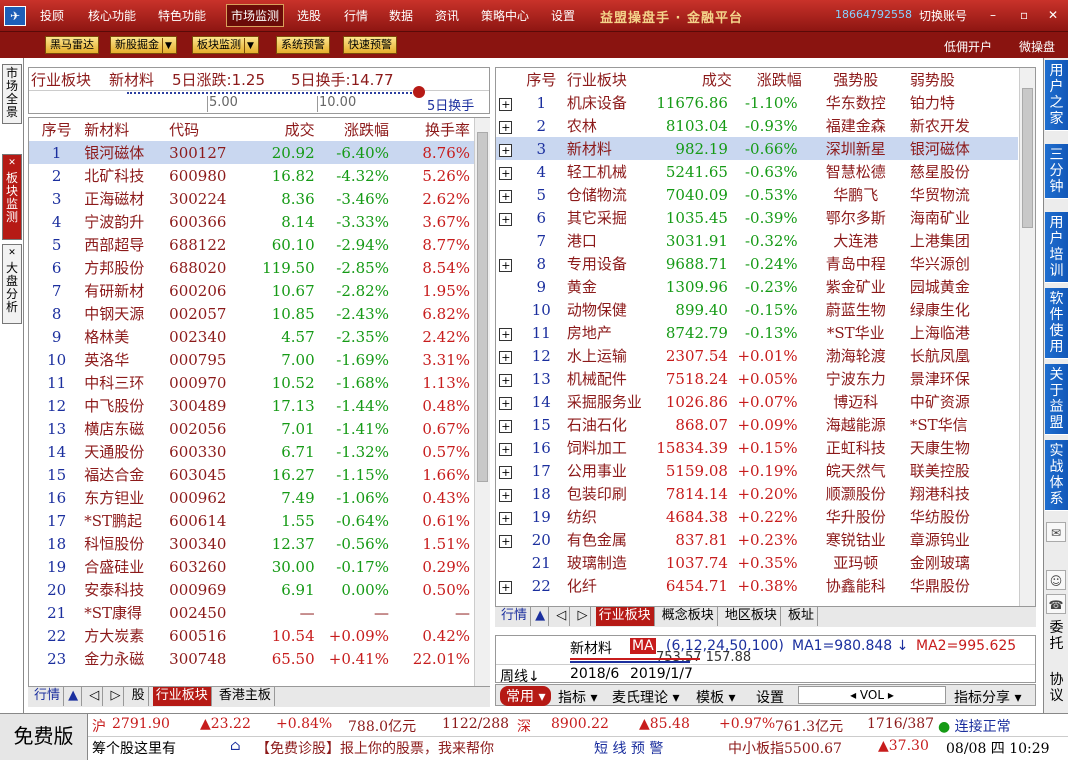 The width and height of the screenshot is (1068, 760). I want to click on table-row: 21 *ST康得 002450 — — —, so click(251, 612).